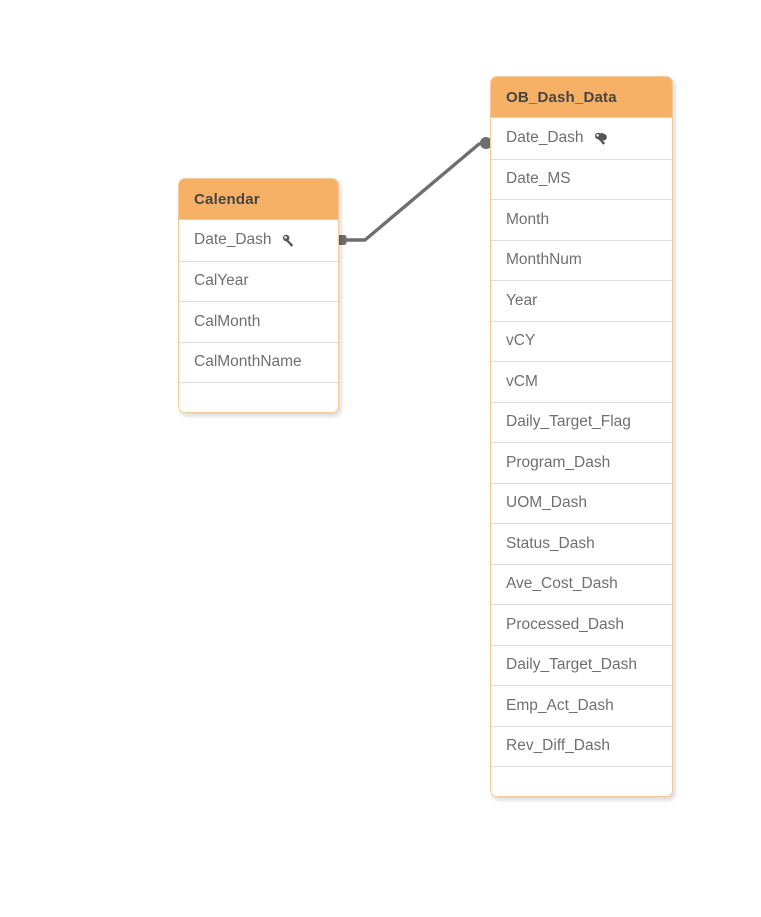  What do you see at coordinates (521, 341) in the screenshot?
I see `field-label: vCY` at bounding box center [521, 341].